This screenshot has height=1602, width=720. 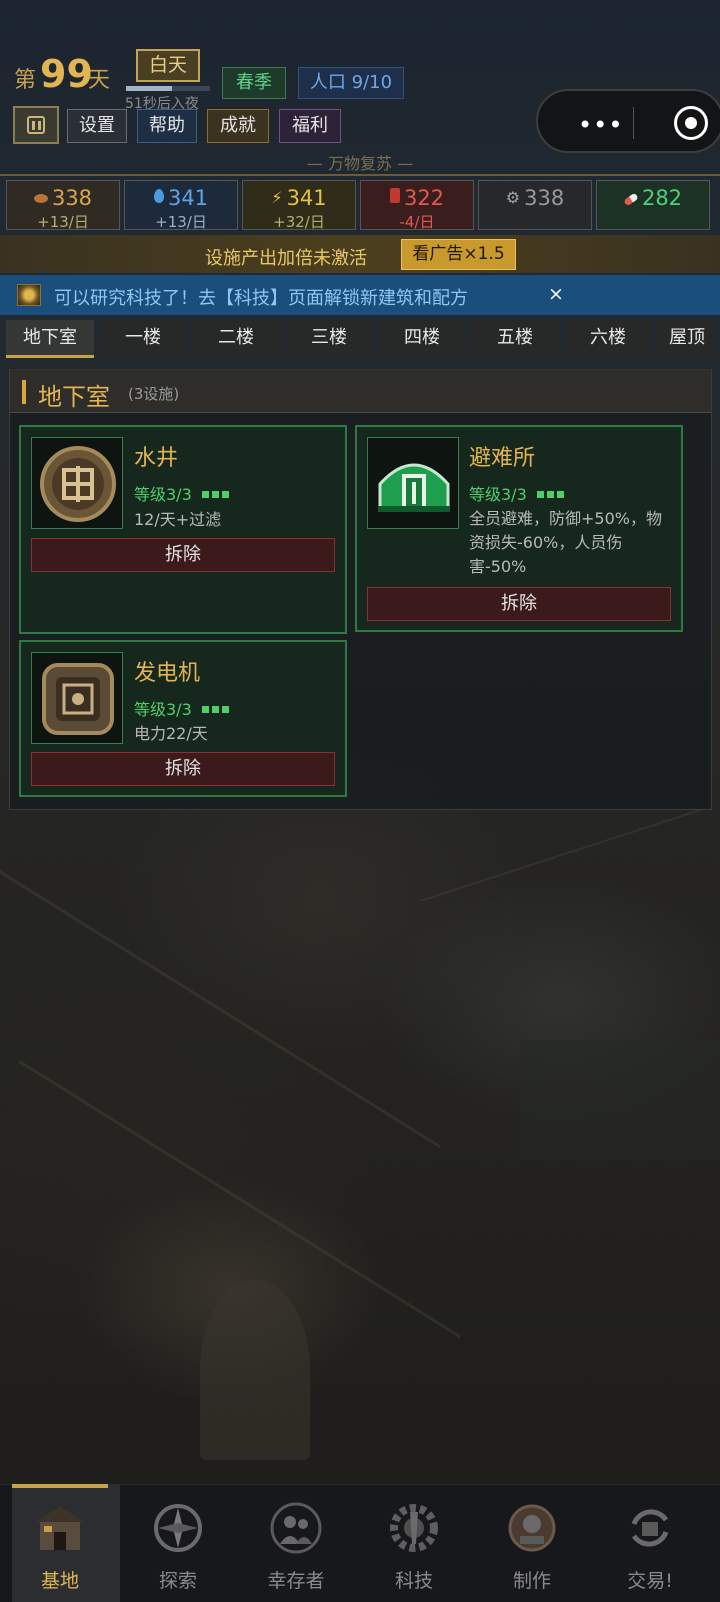 What do you see at coordinates (422, 339) in the screenshot?
I see `floor-tab: 四楼` at bounding box center [422, 339].